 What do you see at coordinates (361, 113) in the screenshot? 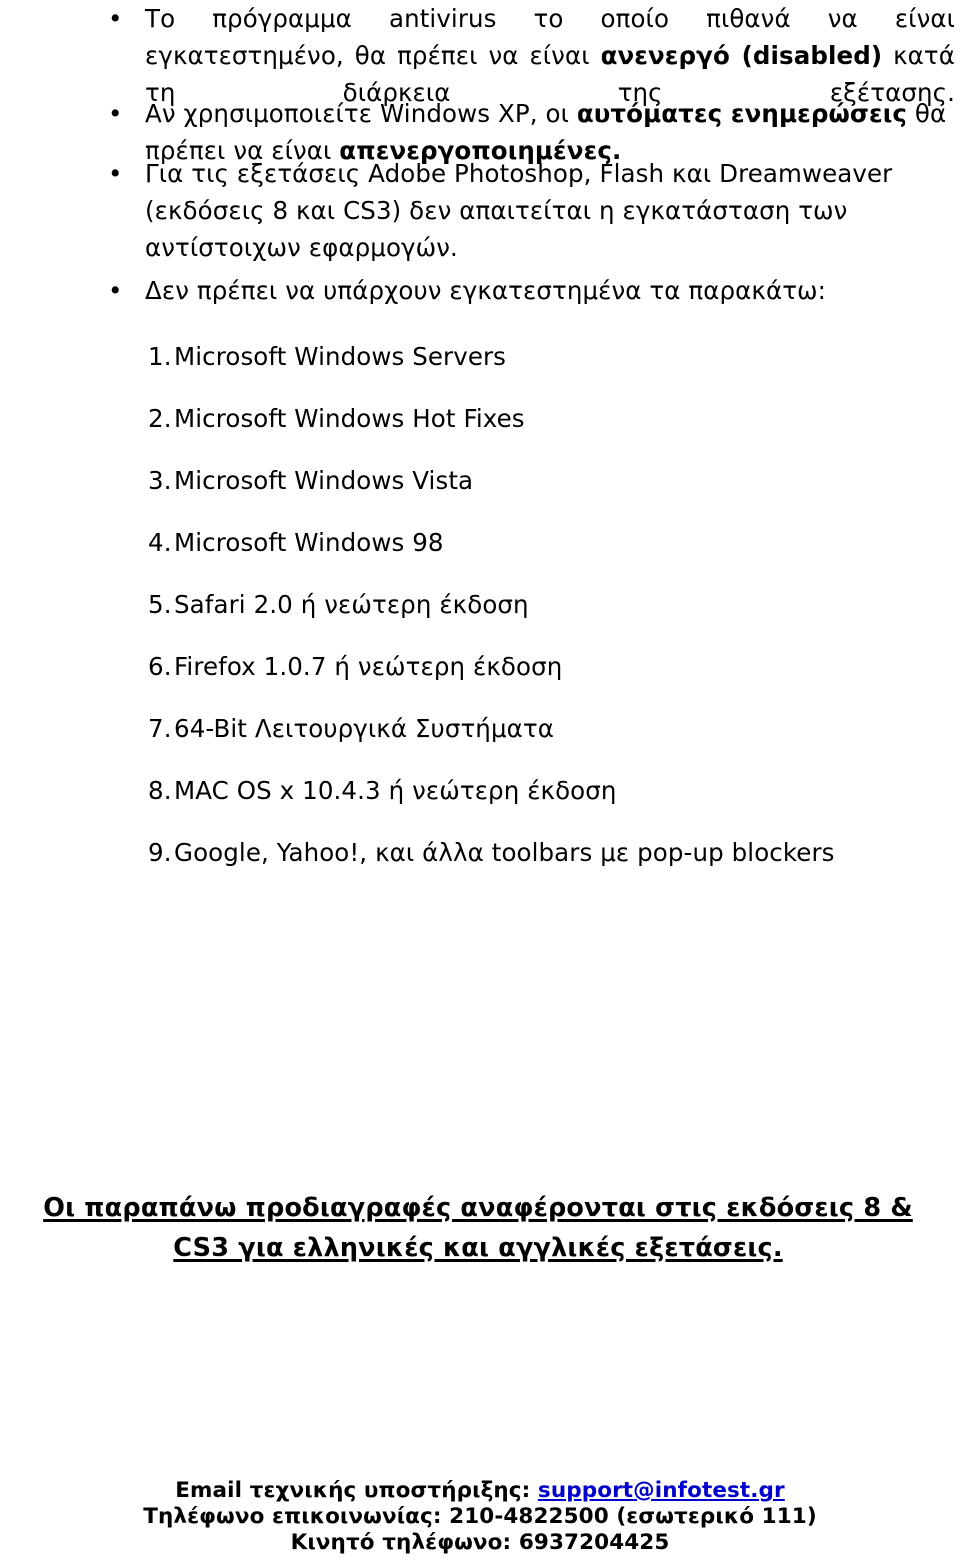
I see `body-text: Αν χρησιμοποιείτε Windows XP, οι` at bounding box center [361, 113].